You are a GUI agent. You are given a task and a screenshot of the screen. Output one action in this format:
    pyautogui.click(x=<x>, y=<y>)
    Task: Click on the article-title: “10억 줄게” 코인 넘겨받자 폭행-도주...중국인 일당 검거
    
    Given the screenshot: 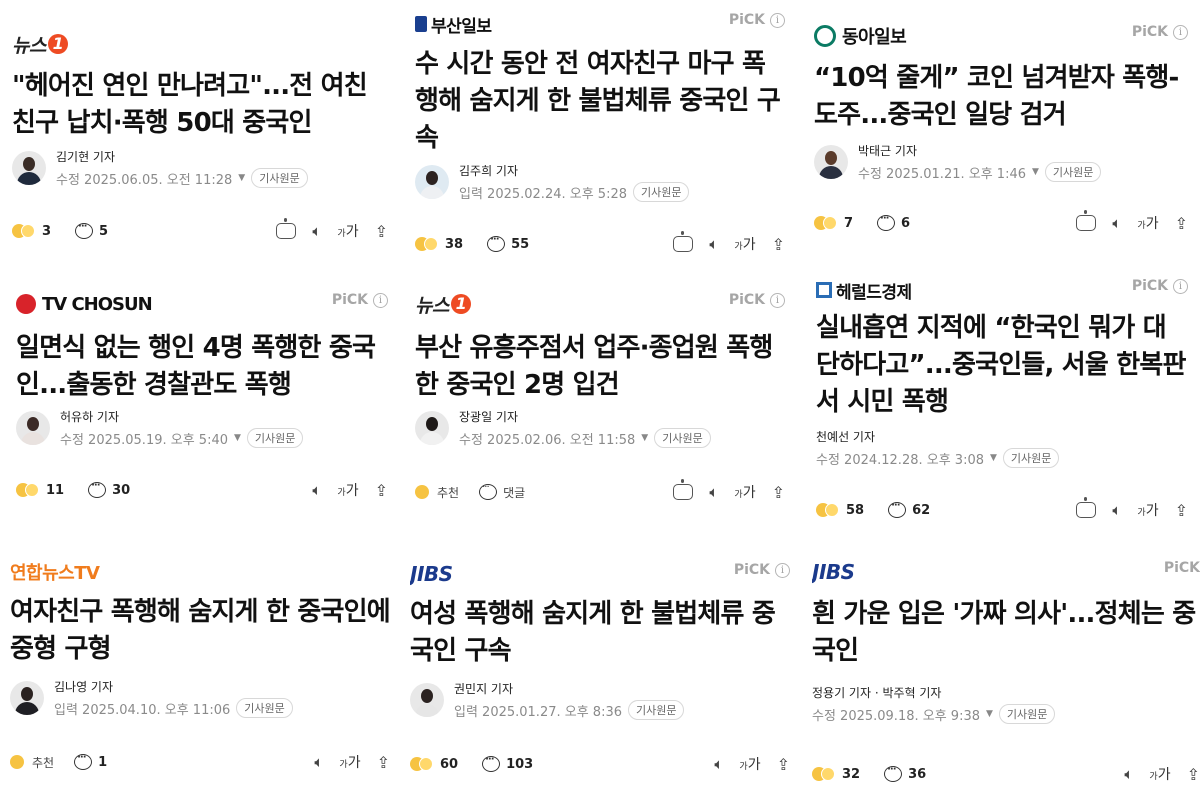 What is the action you would take?
    pyautogui.click(x=999, y=97)
    